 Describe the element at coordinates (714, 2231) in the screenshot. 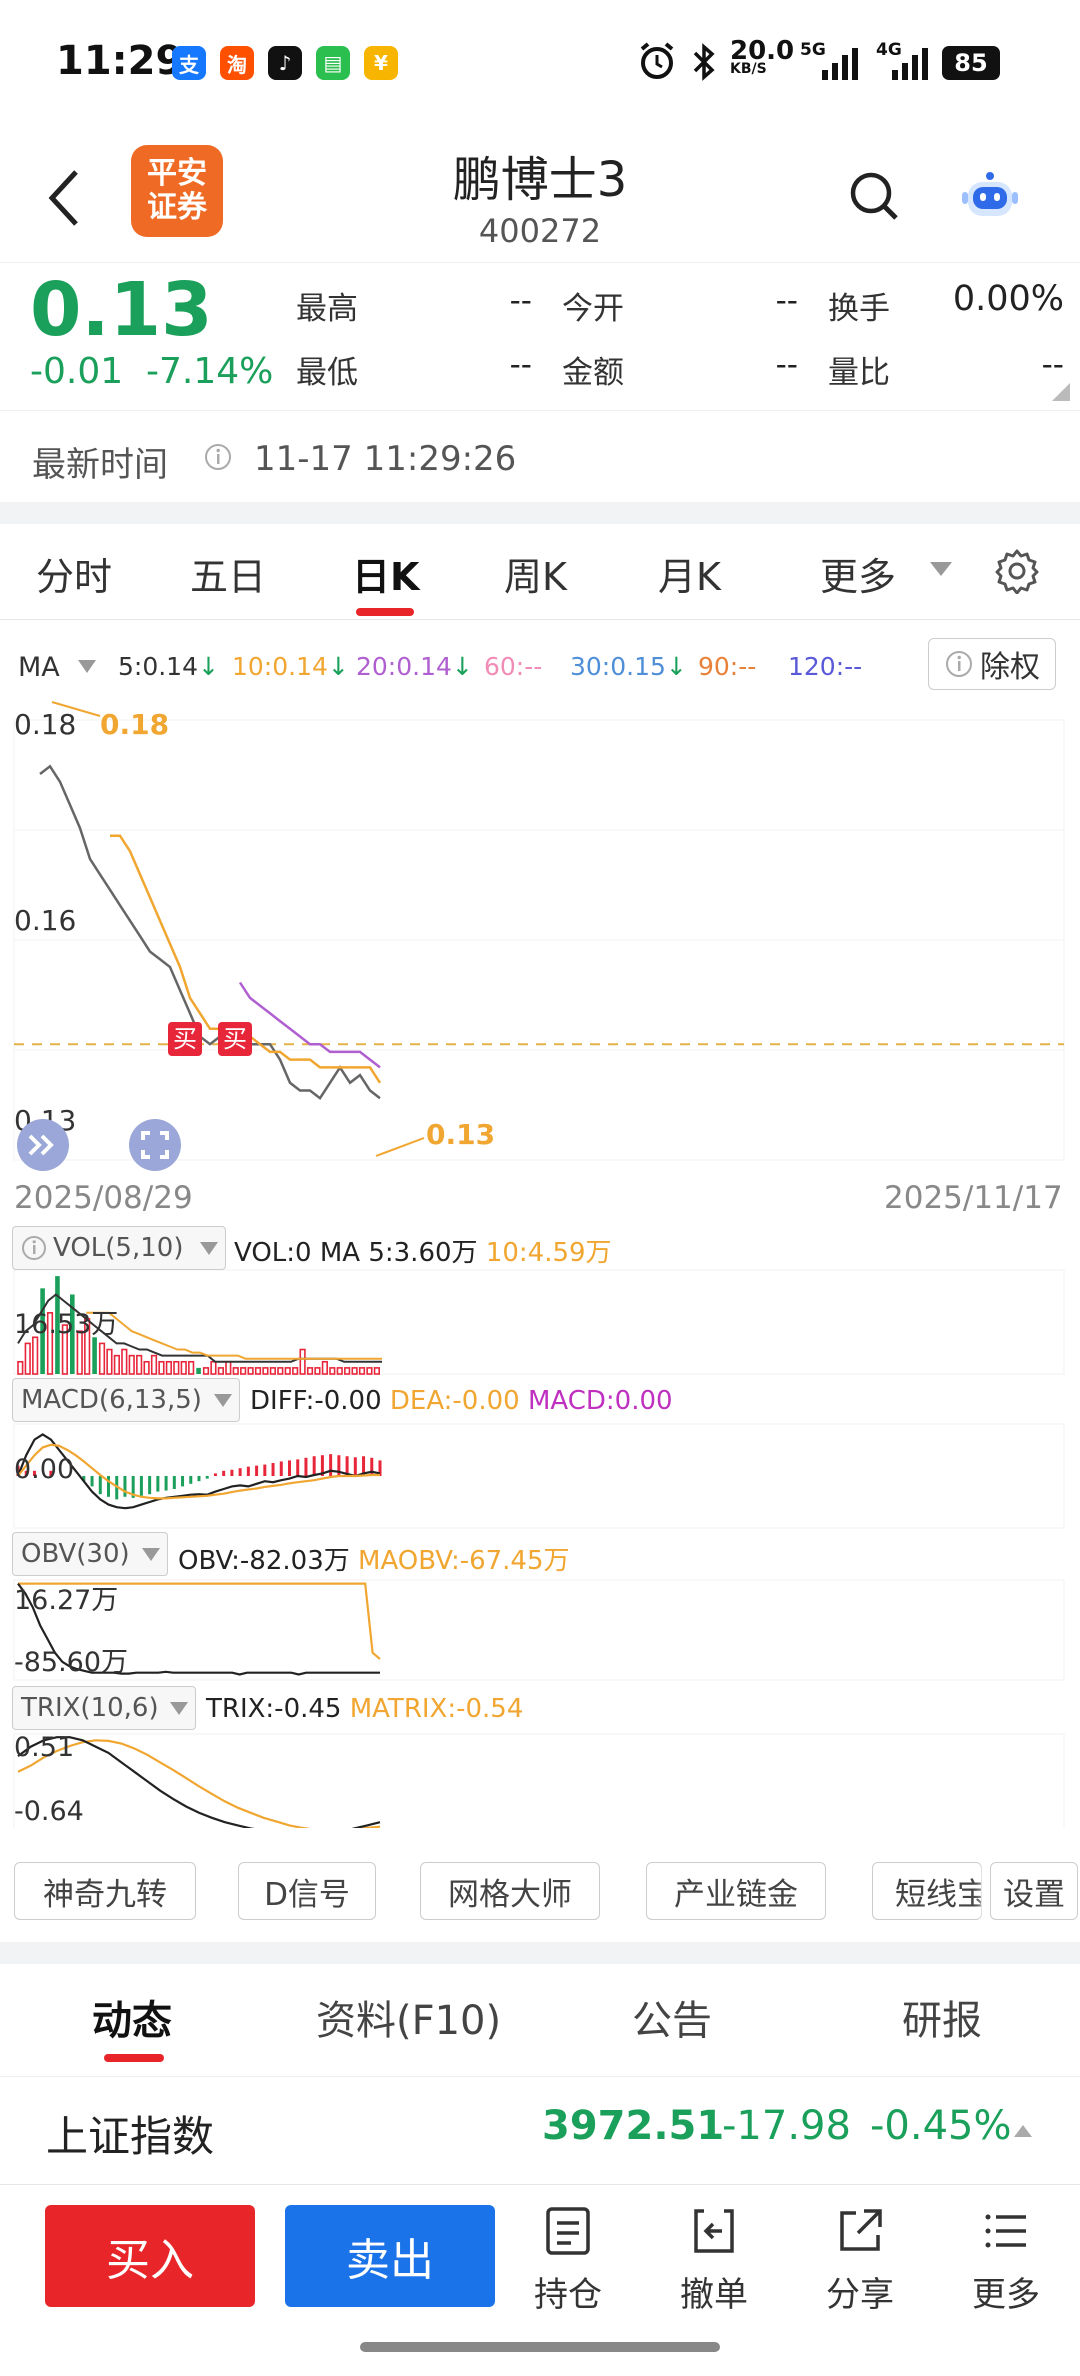

I see `cancel-order-icon` at that location.